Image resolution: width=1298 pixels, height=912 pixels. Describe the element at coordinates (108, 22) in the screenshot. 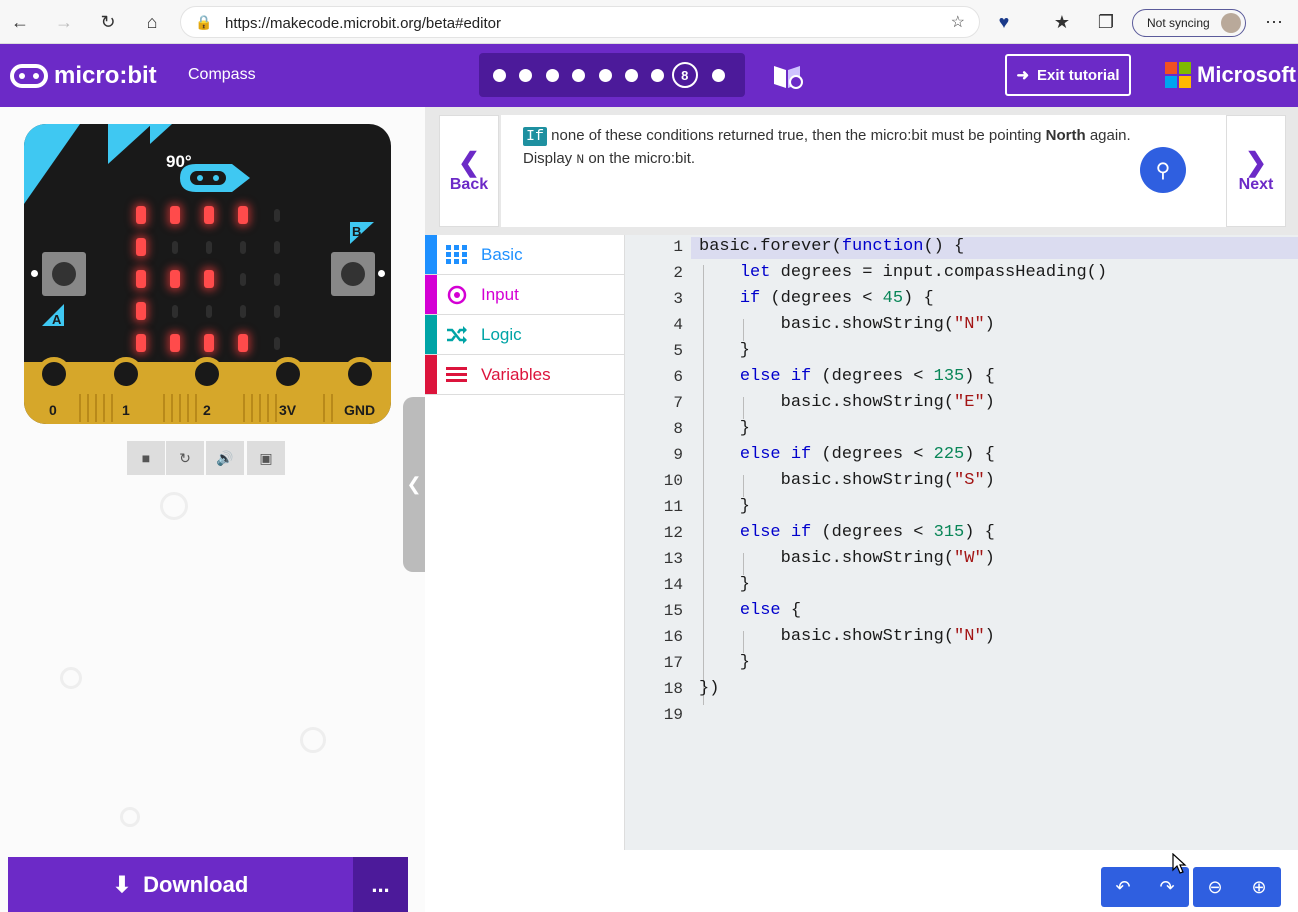

I see `refresh-icon: ↻` at that location.